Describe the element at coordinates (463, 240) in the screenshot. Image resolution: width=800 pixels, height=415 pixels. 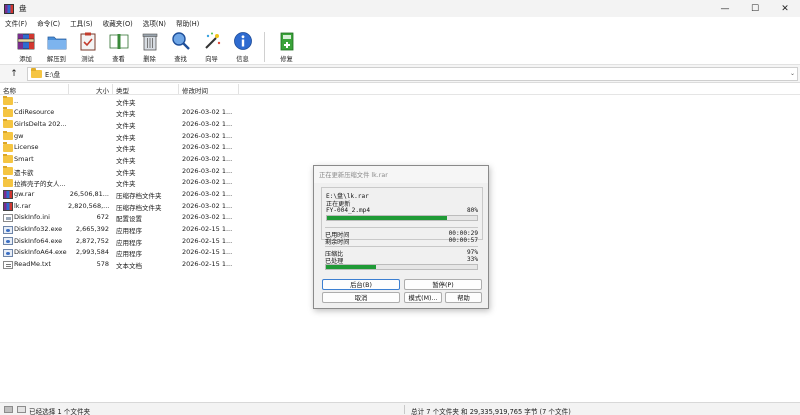
I see `remaining-value: 00:00:57` at that location.